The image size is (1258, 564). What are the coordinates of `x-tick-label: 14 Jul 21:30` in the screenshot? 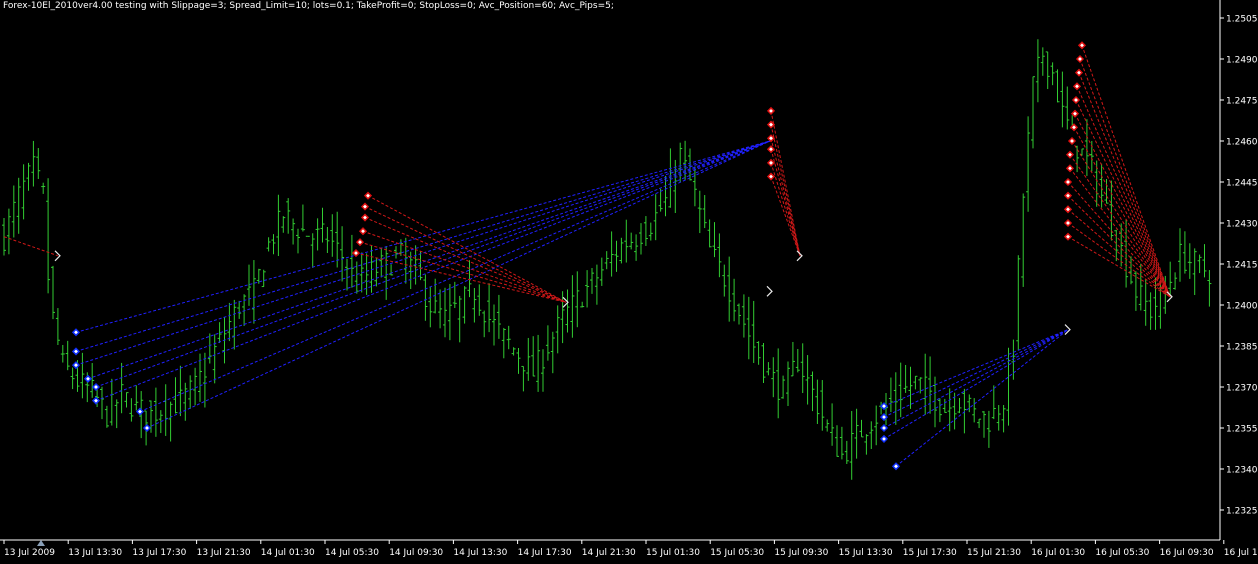 It's located at (609, 553).